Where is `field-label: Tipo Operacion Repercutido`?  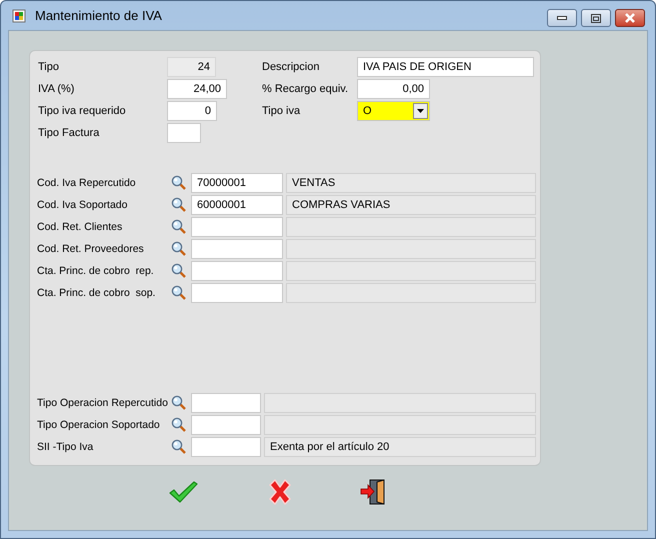
field-label: Tipo Operacion Repercutido is located at coordinates (103, 403).